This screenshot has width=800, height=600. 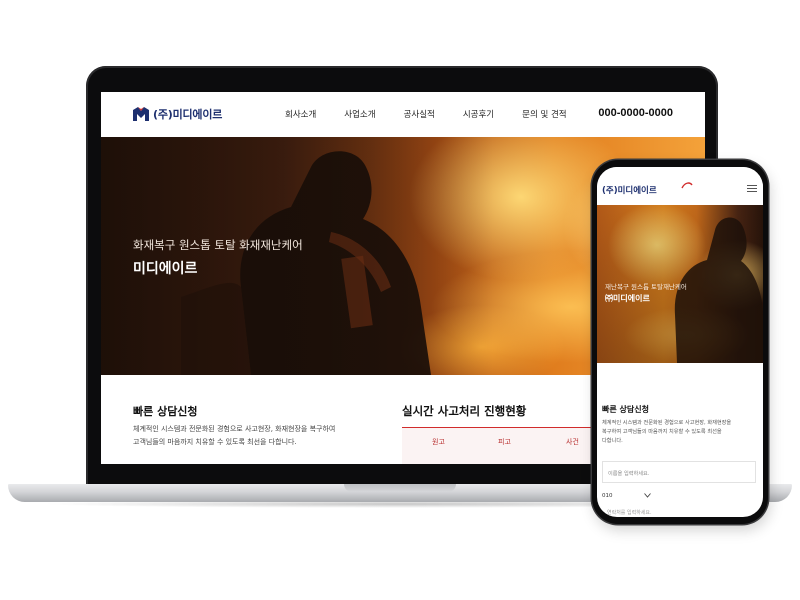 What do you see at coordinates (607, 496) in the screenshot?
I see `phone-prefix-value: 010` at bounding box center [607, 496].